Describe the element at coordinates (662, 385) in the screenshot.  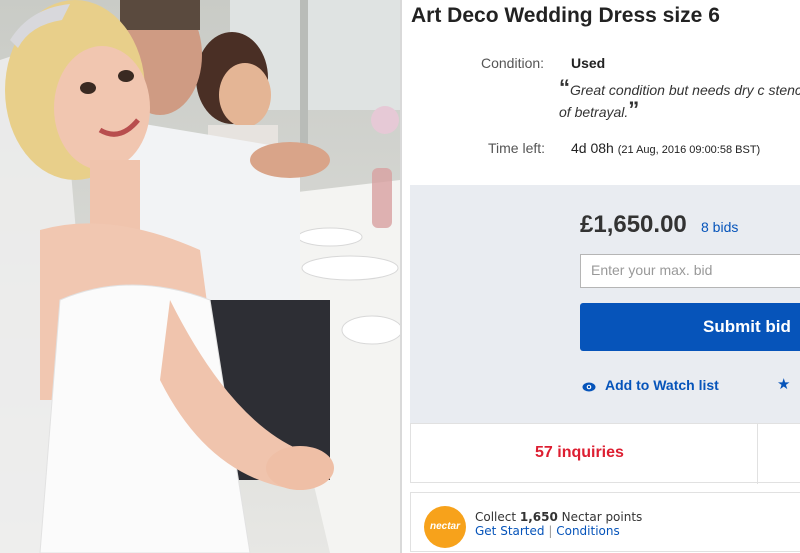
I see `watch-list-label: Add to Watch list` at that location.